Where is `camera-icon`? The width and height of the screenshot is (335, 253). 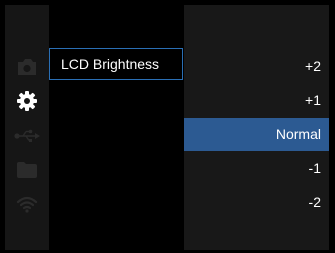
camera-icon is located at coordinates (27, 67).